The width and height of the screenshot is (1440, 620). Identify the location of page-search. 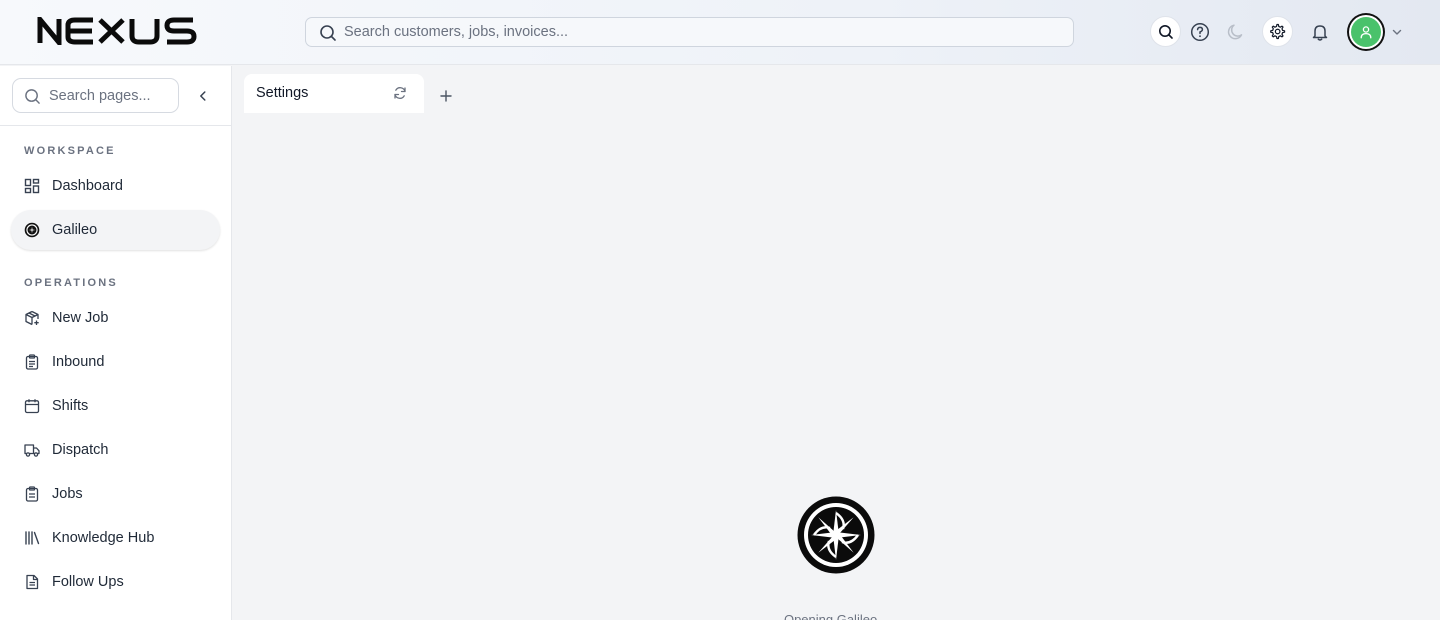
(95, 95).